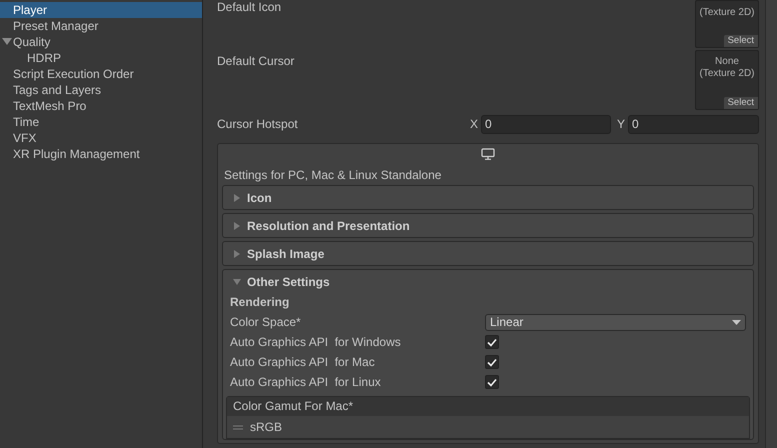  What do you see at coordinates (736, 322) in the screenshot?
I see `dropdown-caret-icon` at bounding box center [736, 322].